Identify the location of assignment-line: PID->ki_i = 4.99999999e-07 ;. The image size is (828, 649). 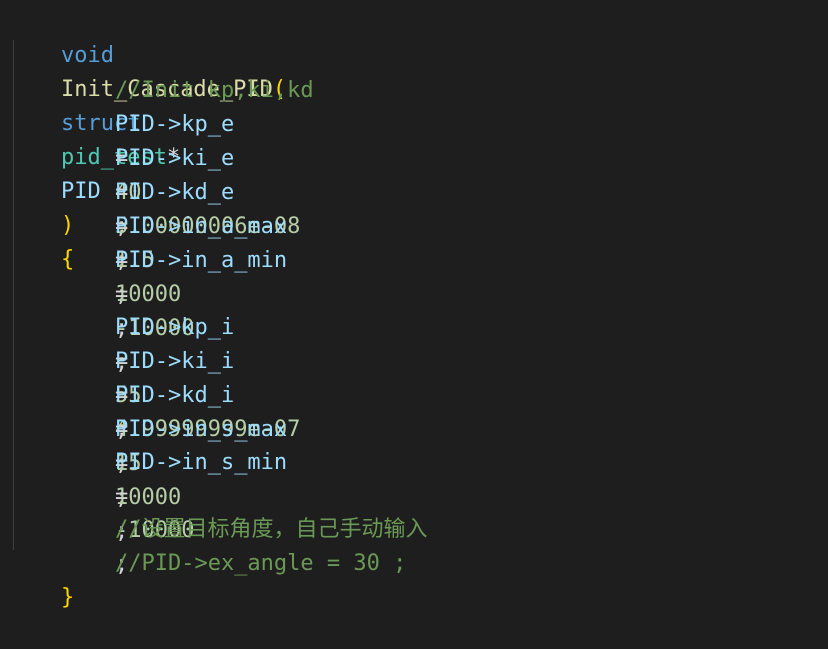
(154, 393).